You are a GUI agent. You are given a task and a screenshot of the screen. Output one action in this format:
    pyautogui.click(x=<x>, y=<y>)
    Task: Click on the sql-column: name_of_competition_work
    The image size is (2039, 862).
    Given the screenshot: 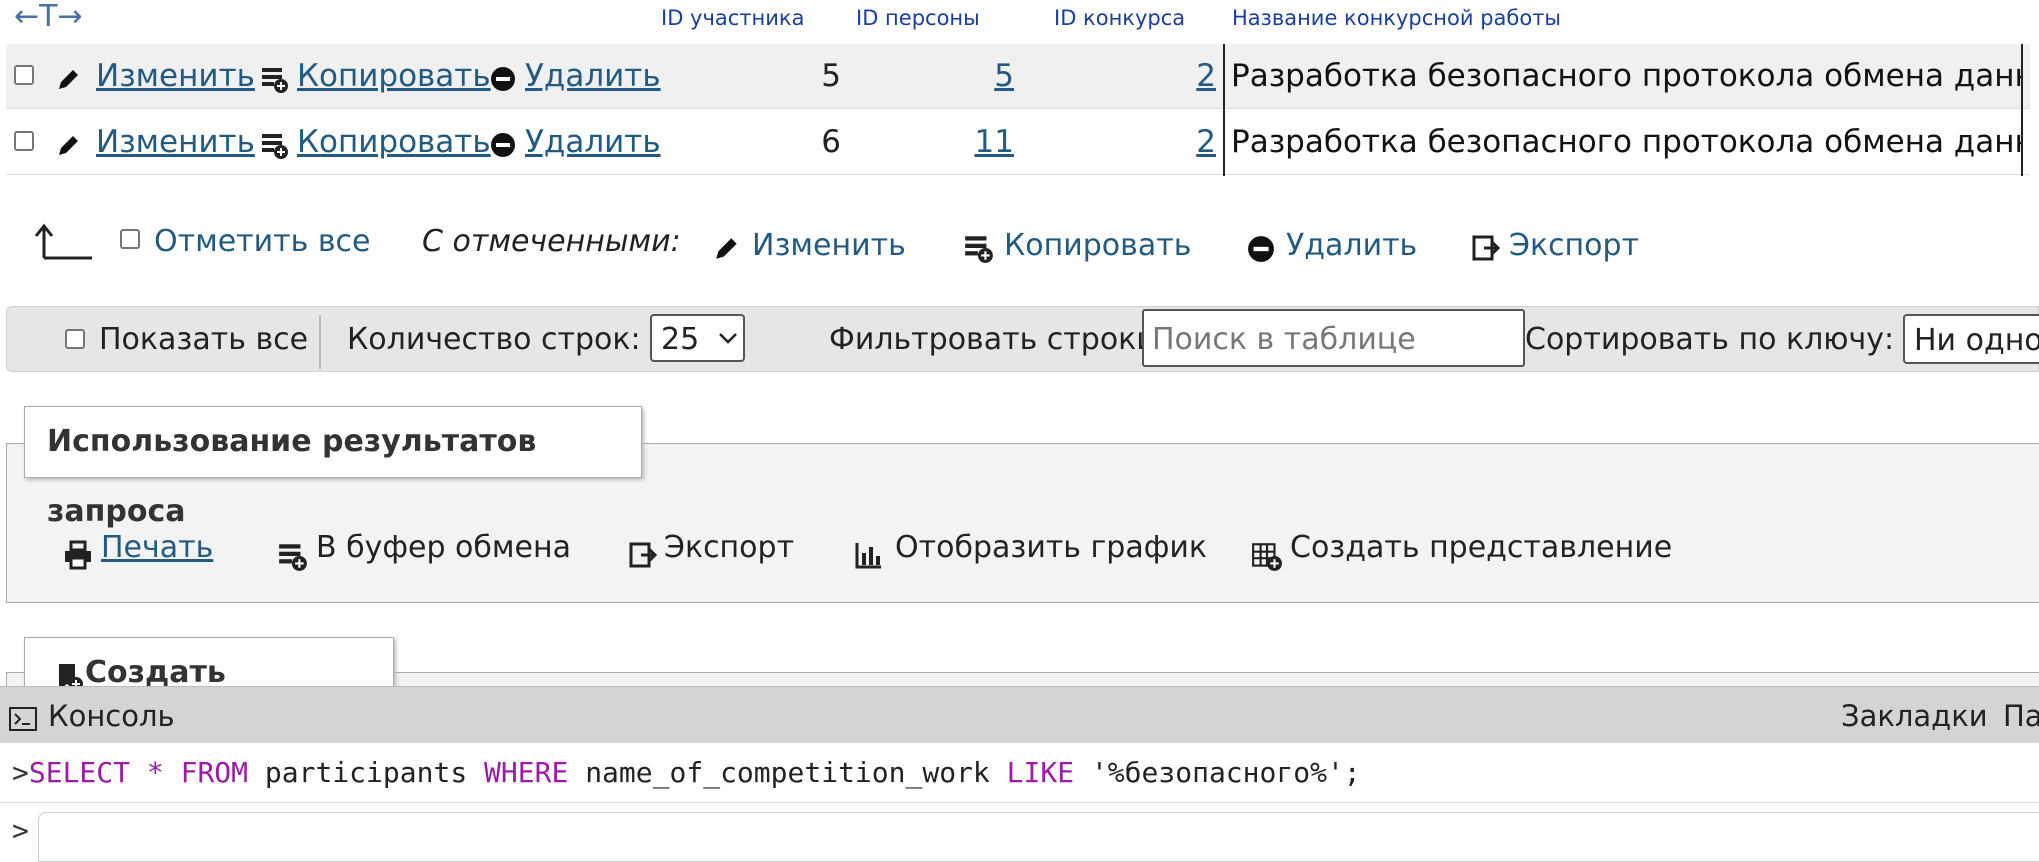 What is the action you would take?
    pyautogui.click(x=787, y=772)
    